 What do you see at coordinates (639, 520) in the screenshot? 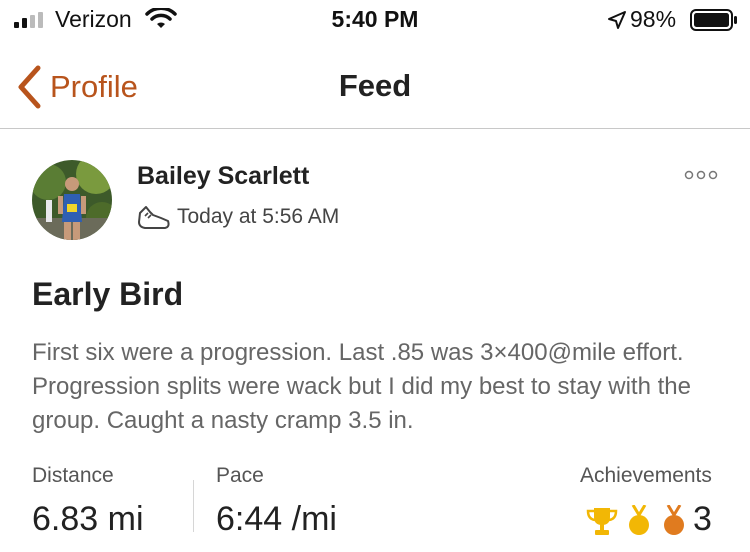
I see `gold-medal-icon` at bounding box center [639, 520].